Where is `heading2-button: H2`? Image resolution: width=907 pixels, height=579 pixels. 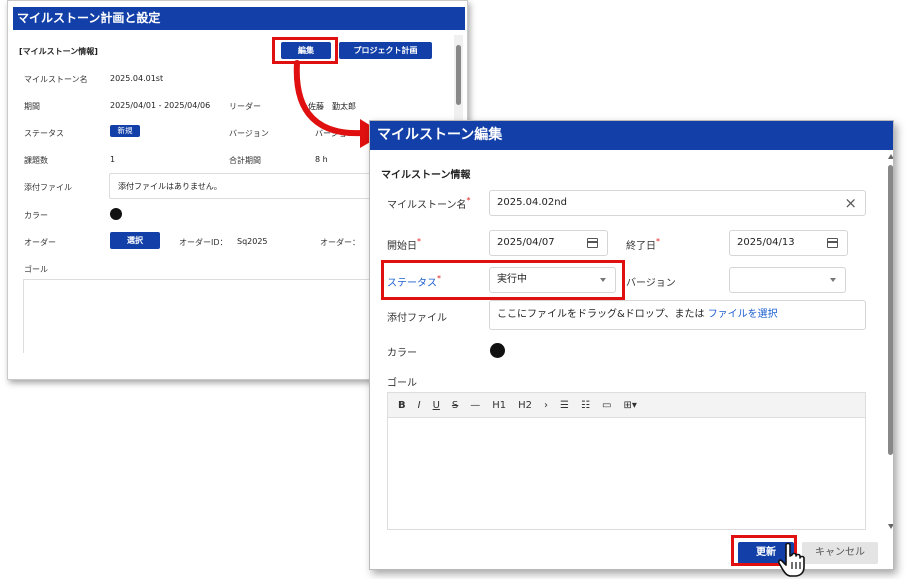 heading2-button: H2 is located at coordinates (525, 405).